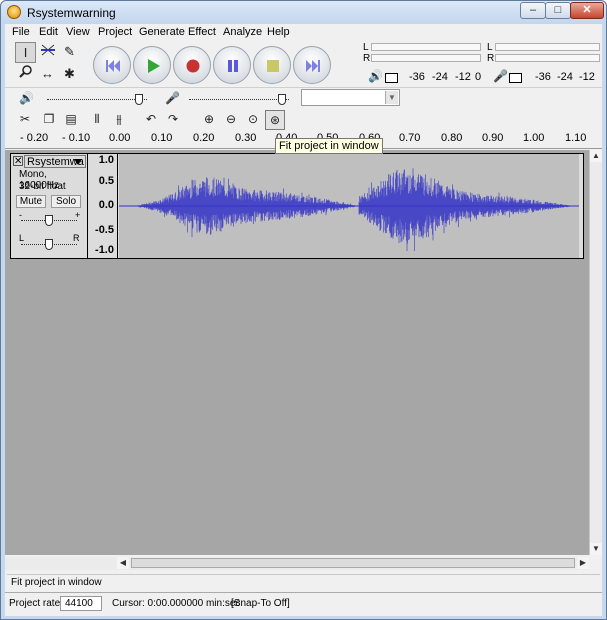  What do you see at coordinates (547, 47) in the screenshot?
I see `record-meter-left` at bounding box center [547, 47].